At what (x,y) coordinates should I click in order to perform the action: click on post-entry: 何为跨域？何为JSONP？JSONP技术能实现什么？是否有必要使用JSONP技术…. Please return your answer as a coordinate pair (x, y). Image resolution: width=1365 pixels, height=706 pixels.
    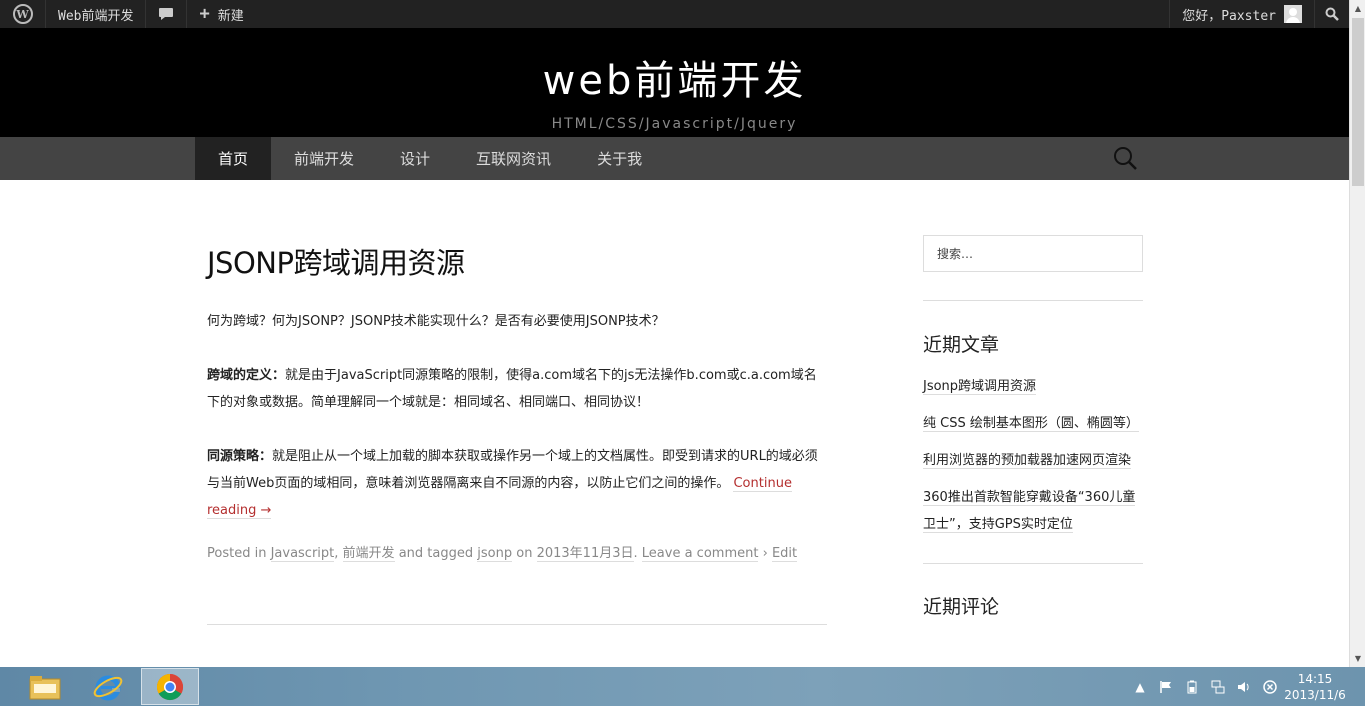
    Looking at the image, I should click on (517, 416).